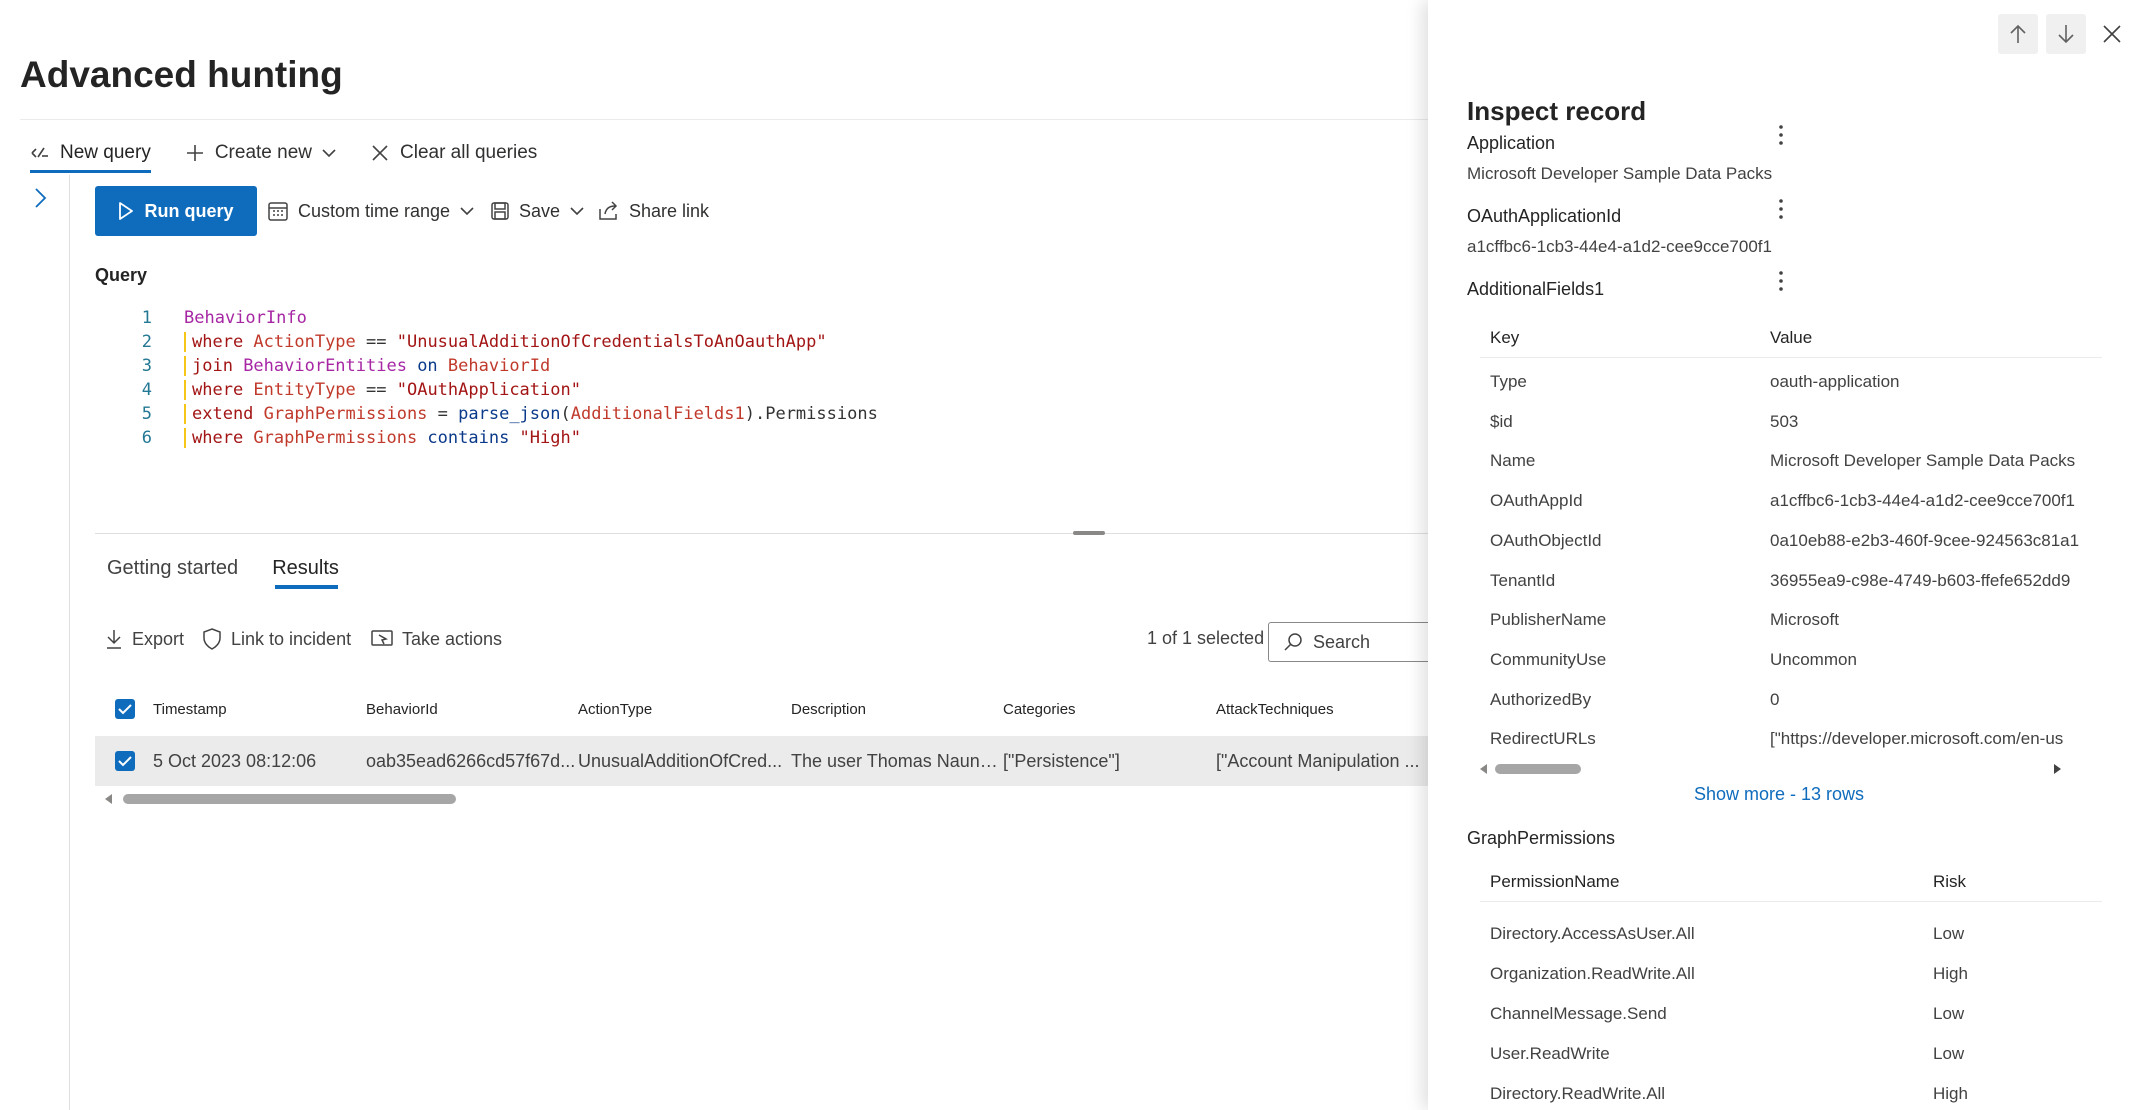  Describe the element at coordinates (1321, 709) in the screenshot. I see `column-header-attacktechniques: AttackTechniques` at that location.